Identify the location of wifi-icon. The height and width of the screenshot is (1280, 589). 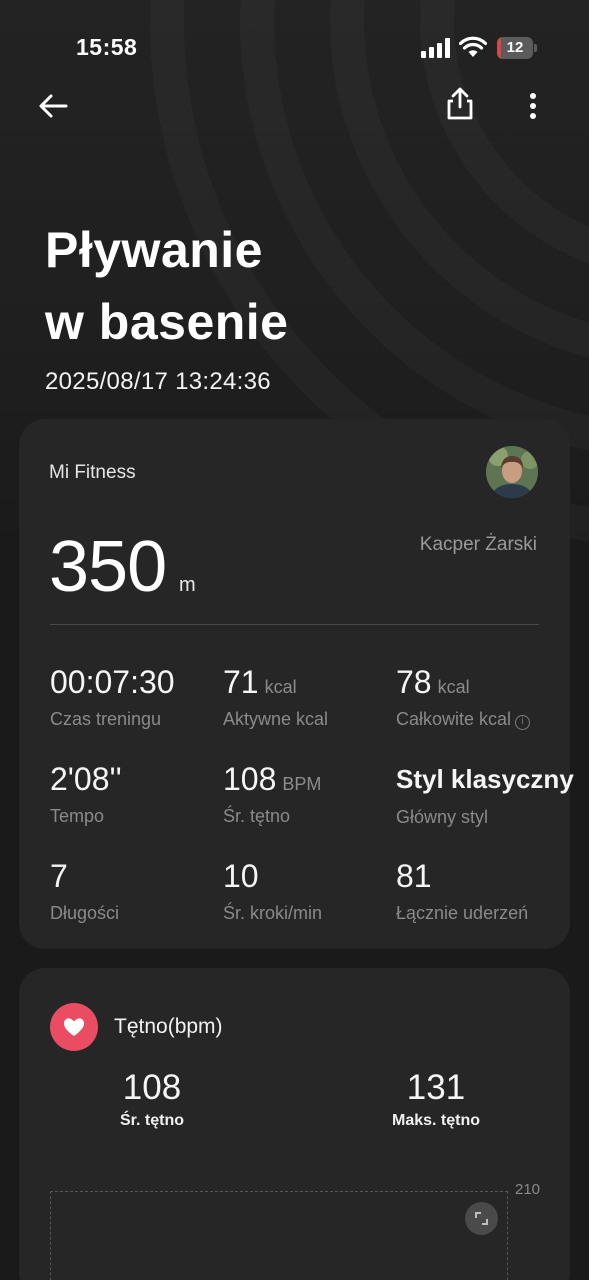
(473, 46).